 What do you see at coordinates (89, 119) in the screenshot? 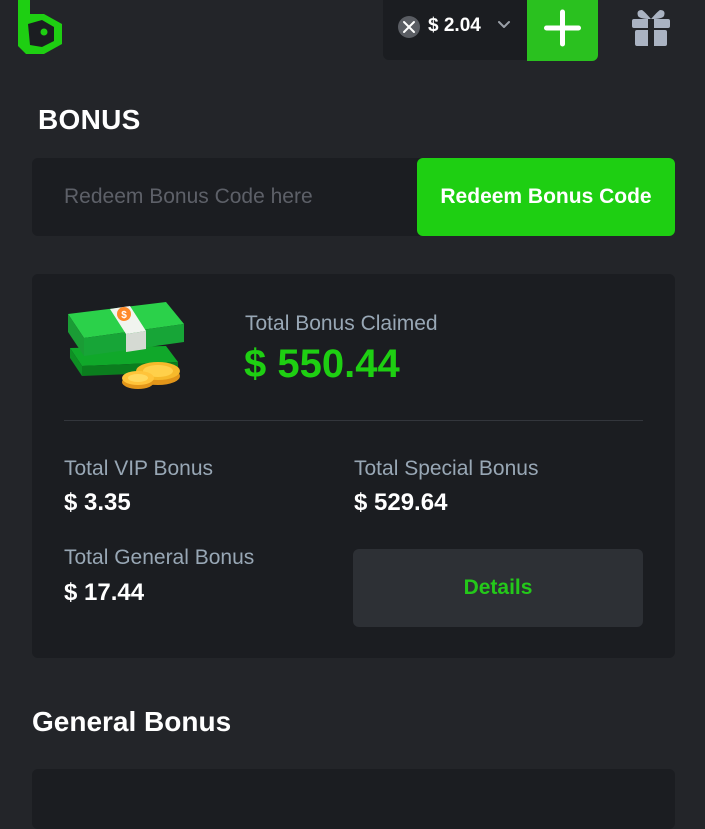
I see `page-title: BONUS` at bounding box center [89, 119].